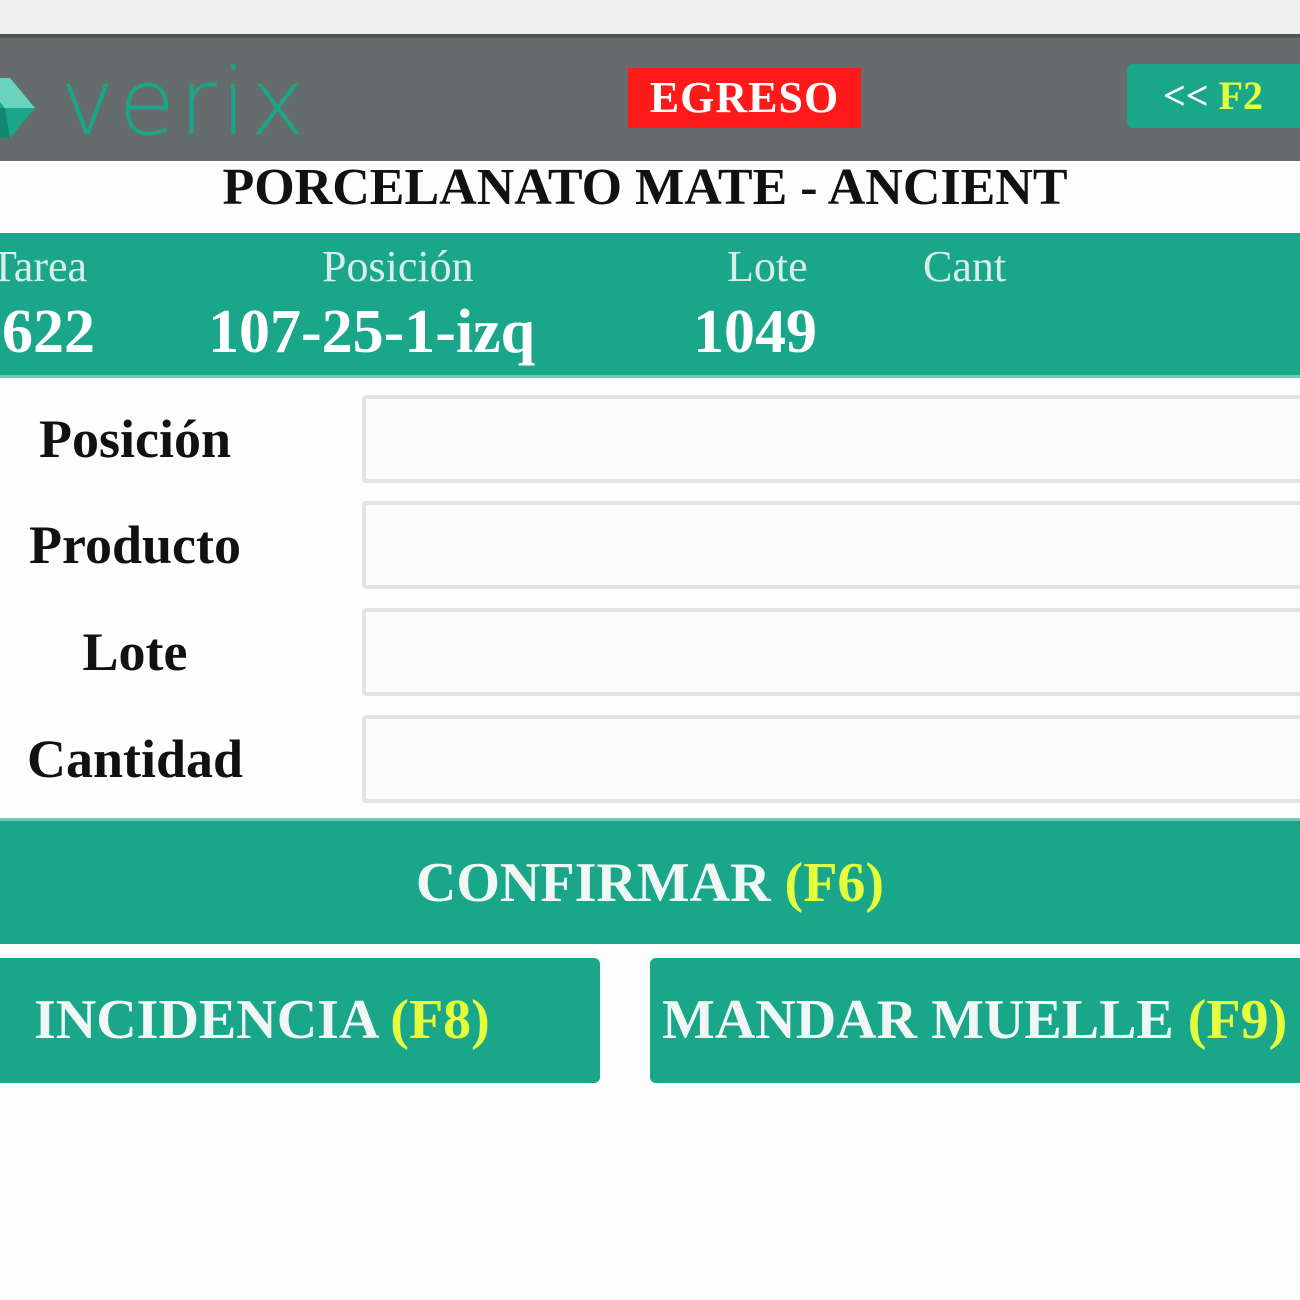  Describe the element at coordinates (184, 102) in the screenshot. I see `logo-text: verix` at that location.